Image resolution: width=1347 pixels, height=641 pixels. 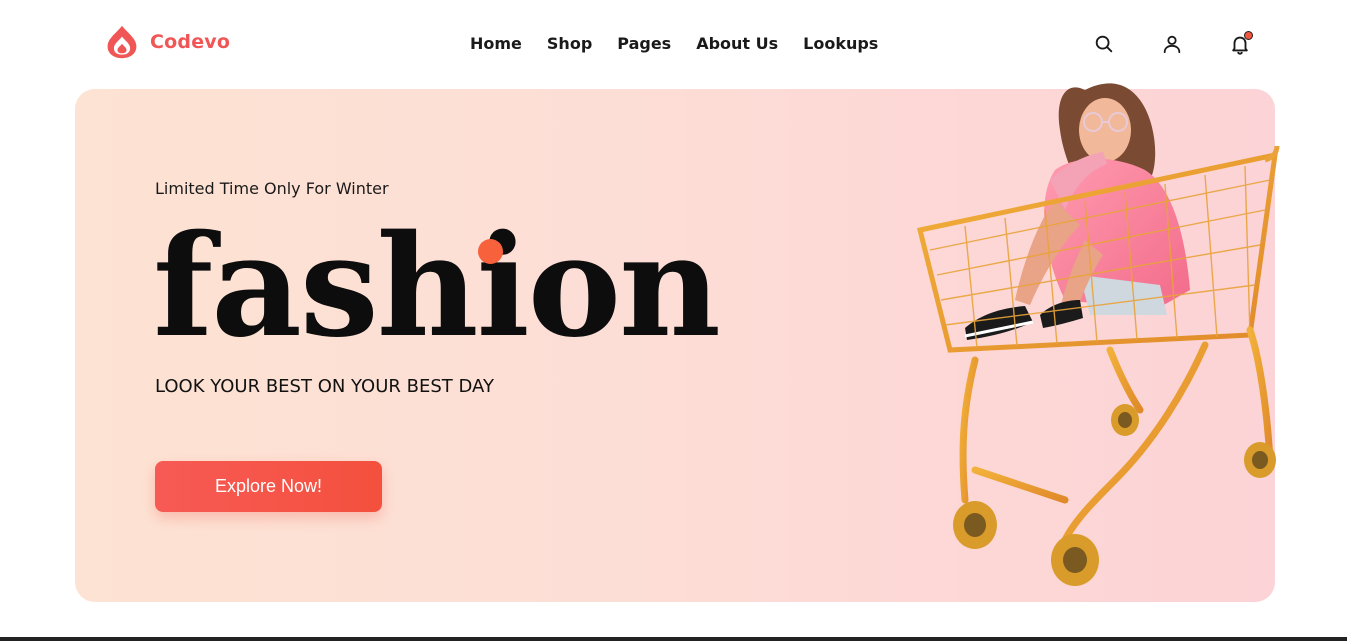 What do you see at coordinates (737, 44) in the screenshot?
I see `nav-item-about-us: About Us` at bounding box center [737, 44].